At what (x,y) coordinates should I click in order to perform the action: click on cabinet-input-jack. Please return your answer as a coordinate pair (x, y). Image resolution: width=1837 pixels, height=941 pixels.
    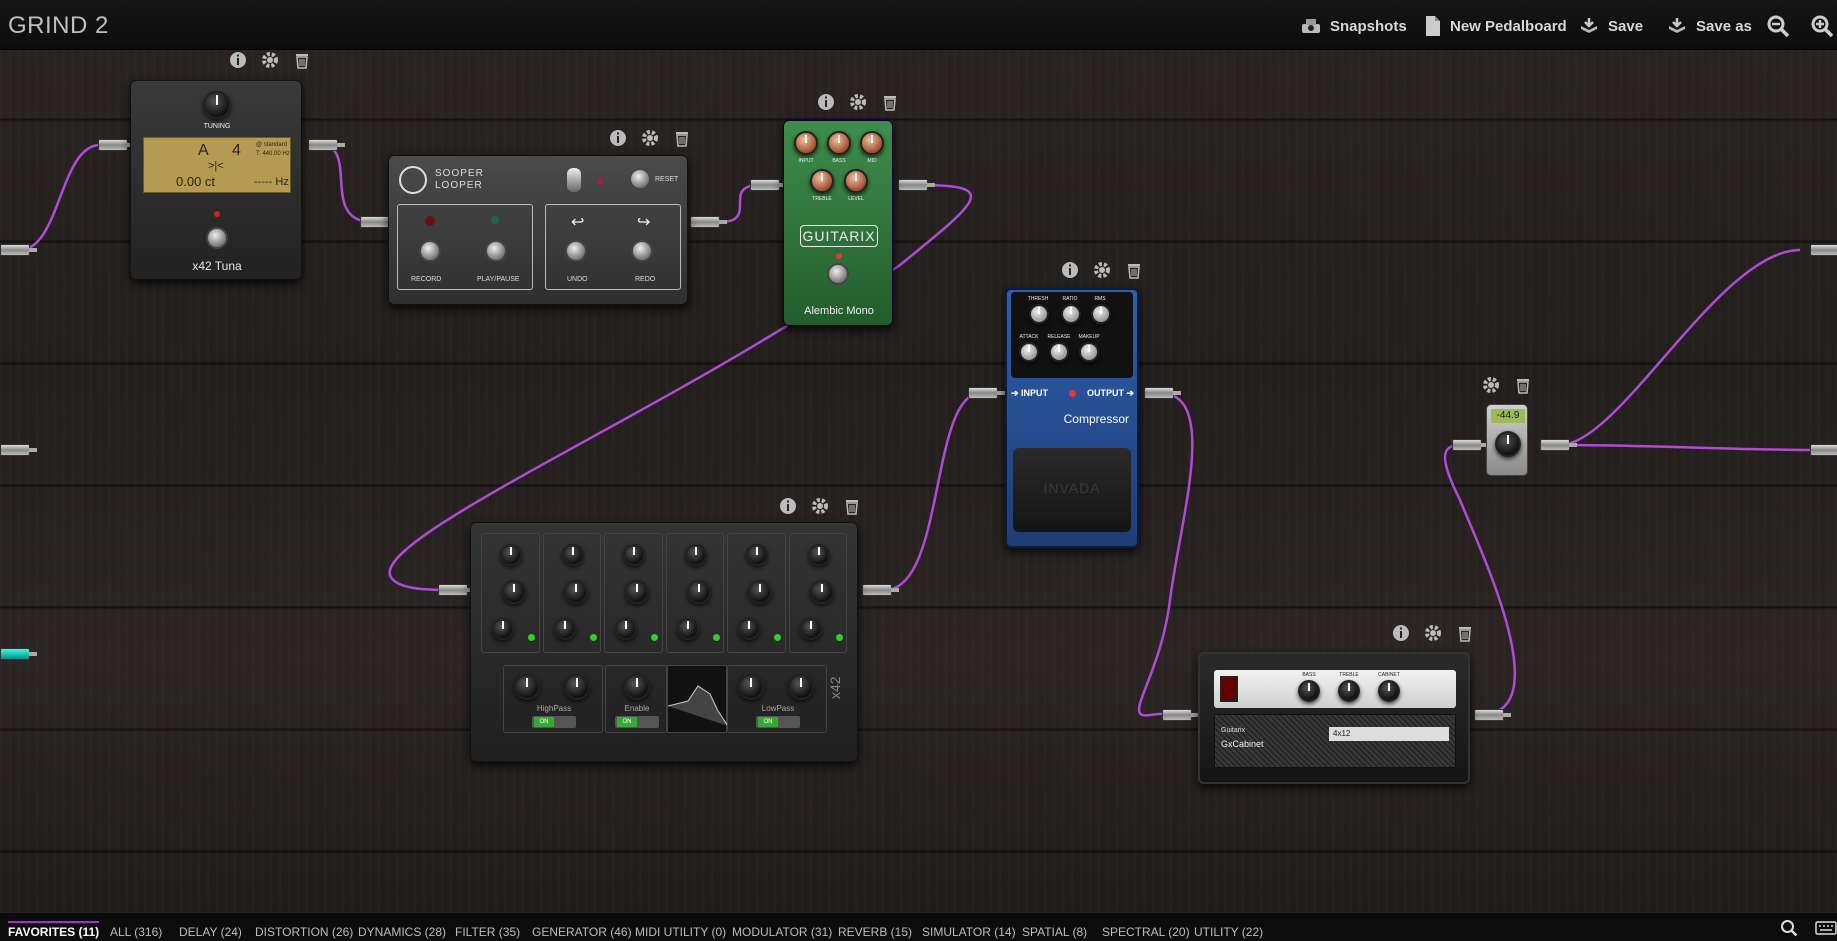
    Looking at the image, I should click on (1180, 715).